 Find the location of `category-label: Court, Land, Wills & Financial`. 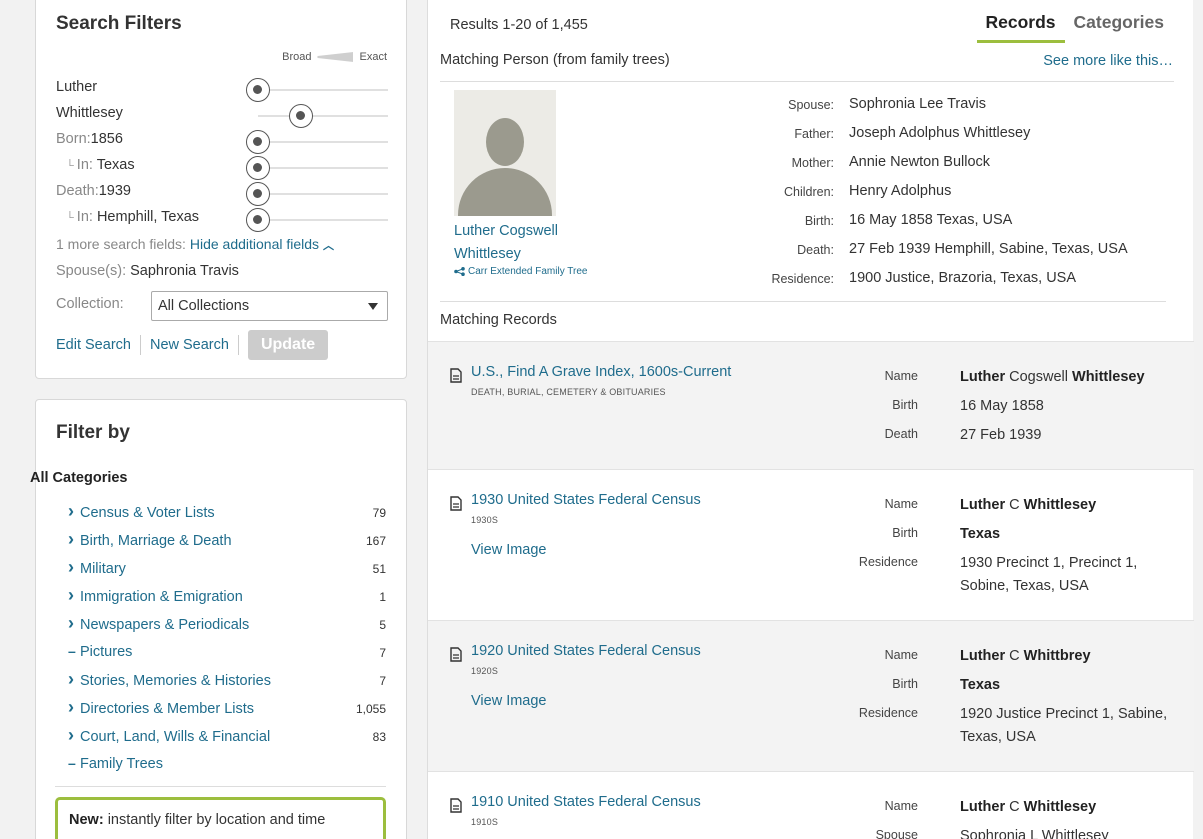

category-label: Court, Land, Wills & Financial is located at coordinates (175, 737).